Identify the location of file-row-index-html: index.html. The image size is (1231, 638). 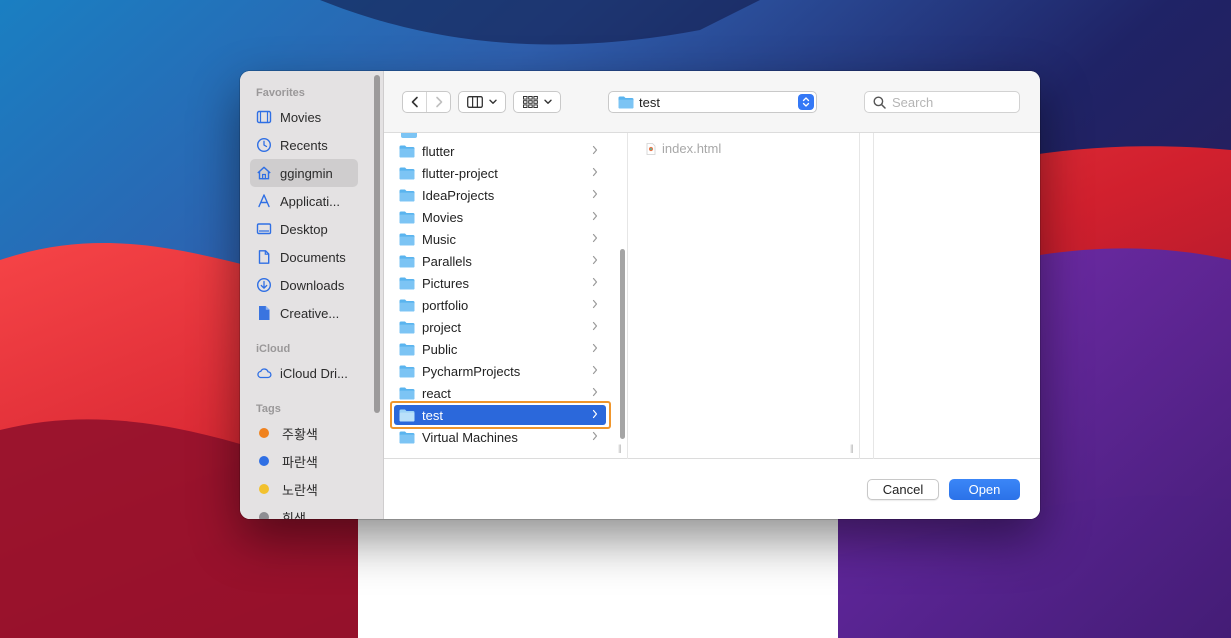
(683, 148).